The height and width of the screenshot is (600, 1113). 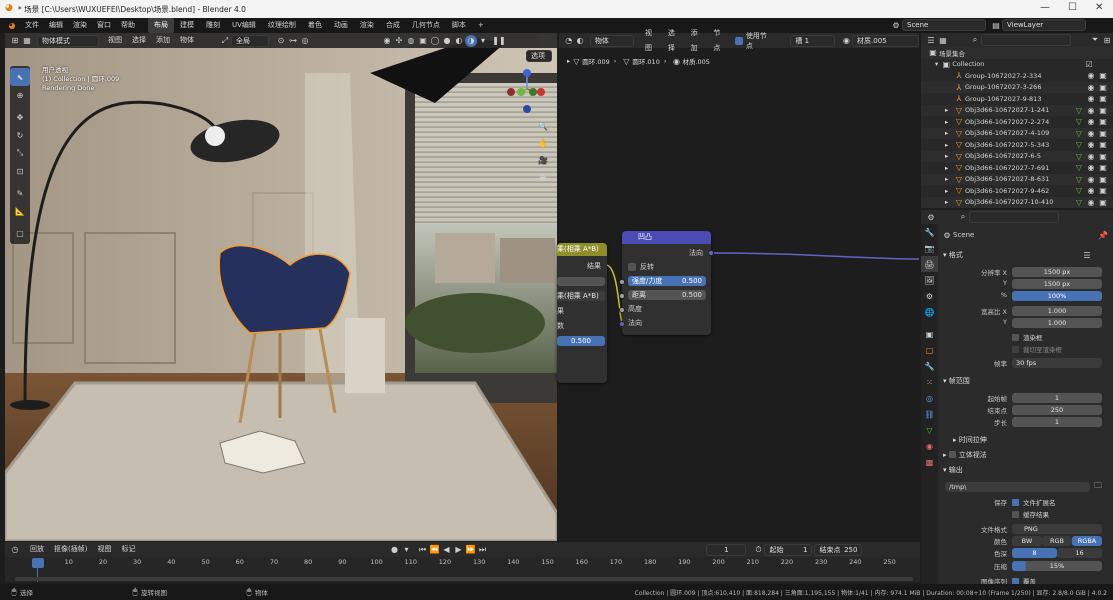 What do you see at coordinates (1098, 487) in the screenshot?
I see `folder-icon: 🗀` at bounding box center [1098, 487].